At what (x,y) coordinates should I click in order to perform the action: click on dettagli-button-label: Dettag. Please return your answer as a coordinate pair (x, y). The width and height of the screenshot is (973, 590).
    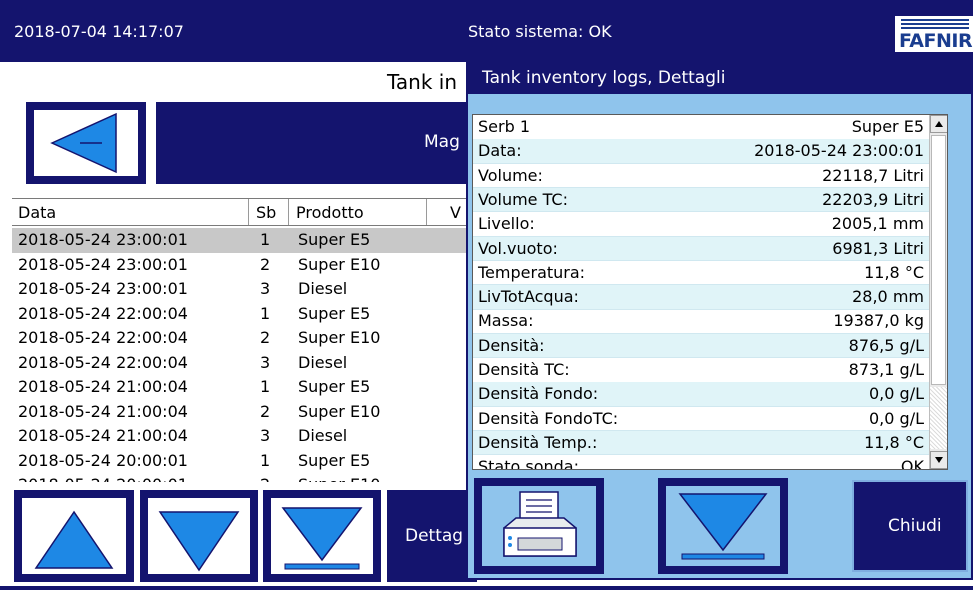
    Looking at the image, I should click on (434, 536).